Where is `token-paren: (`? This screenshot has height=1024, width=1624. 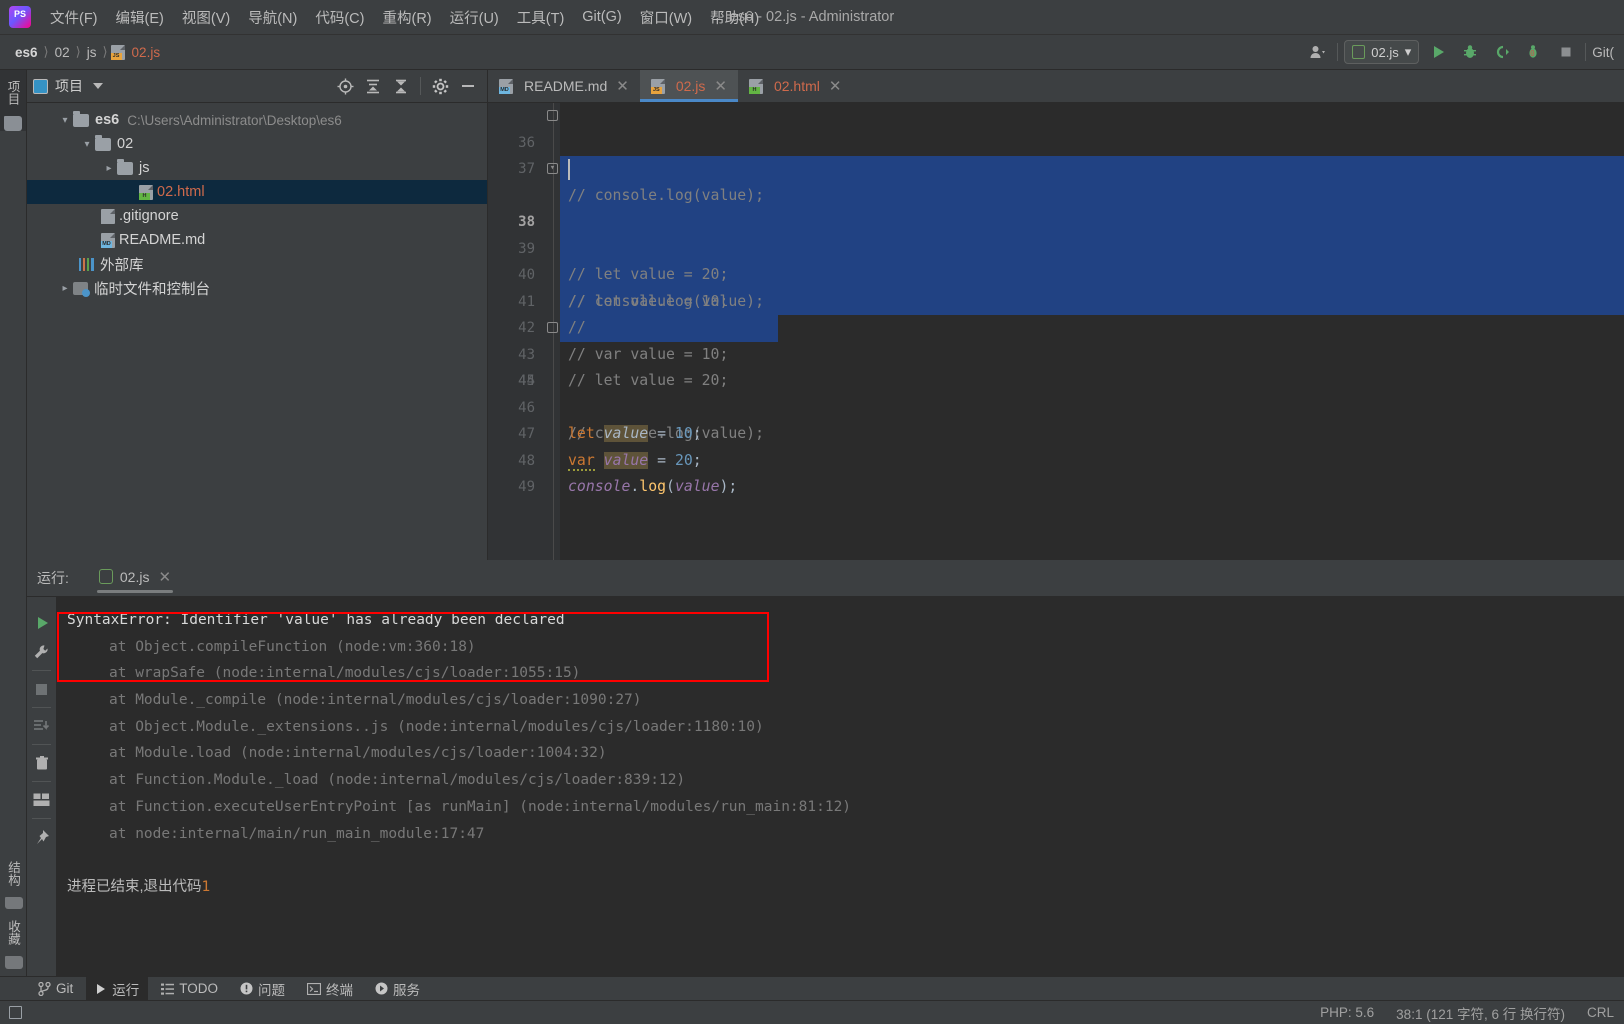
token-paren: ( is located at coordinates (670, 486).